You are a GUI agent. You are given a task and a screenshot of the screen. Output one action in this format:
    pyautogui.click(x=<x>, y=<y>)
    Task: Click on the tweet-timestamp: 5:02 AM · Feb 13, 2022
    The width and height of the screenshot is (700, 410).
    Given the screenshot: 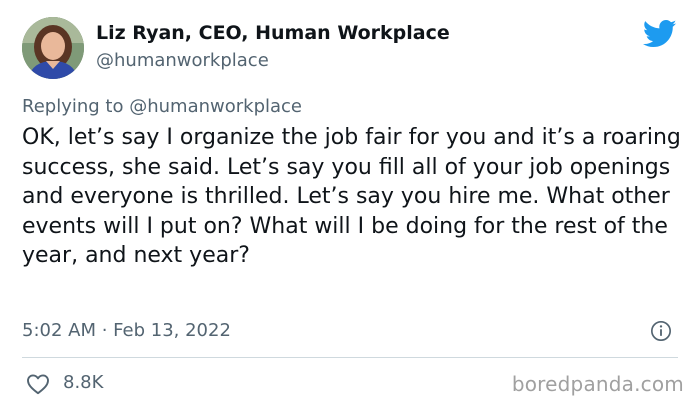 What is the action you would take?
    pyautogui.click(x=126, y=330)
    